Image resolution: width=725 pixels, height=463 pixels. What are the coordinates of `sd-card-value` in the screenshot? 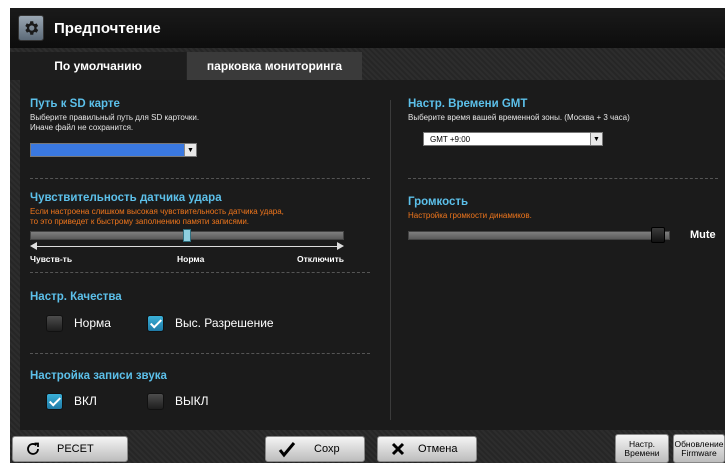 It's located at (107, 150).